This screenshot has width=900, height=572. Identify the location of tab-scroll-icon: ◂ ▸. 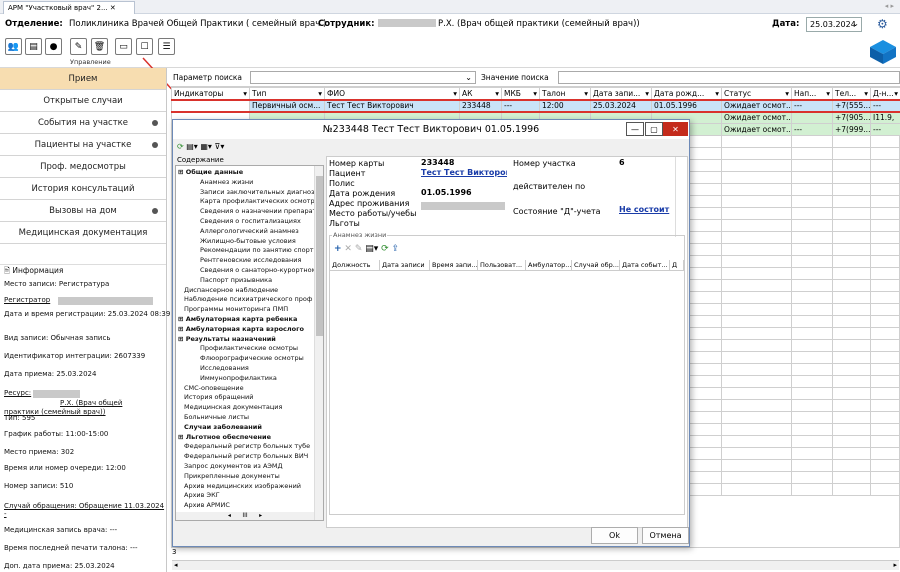
(889, 6).